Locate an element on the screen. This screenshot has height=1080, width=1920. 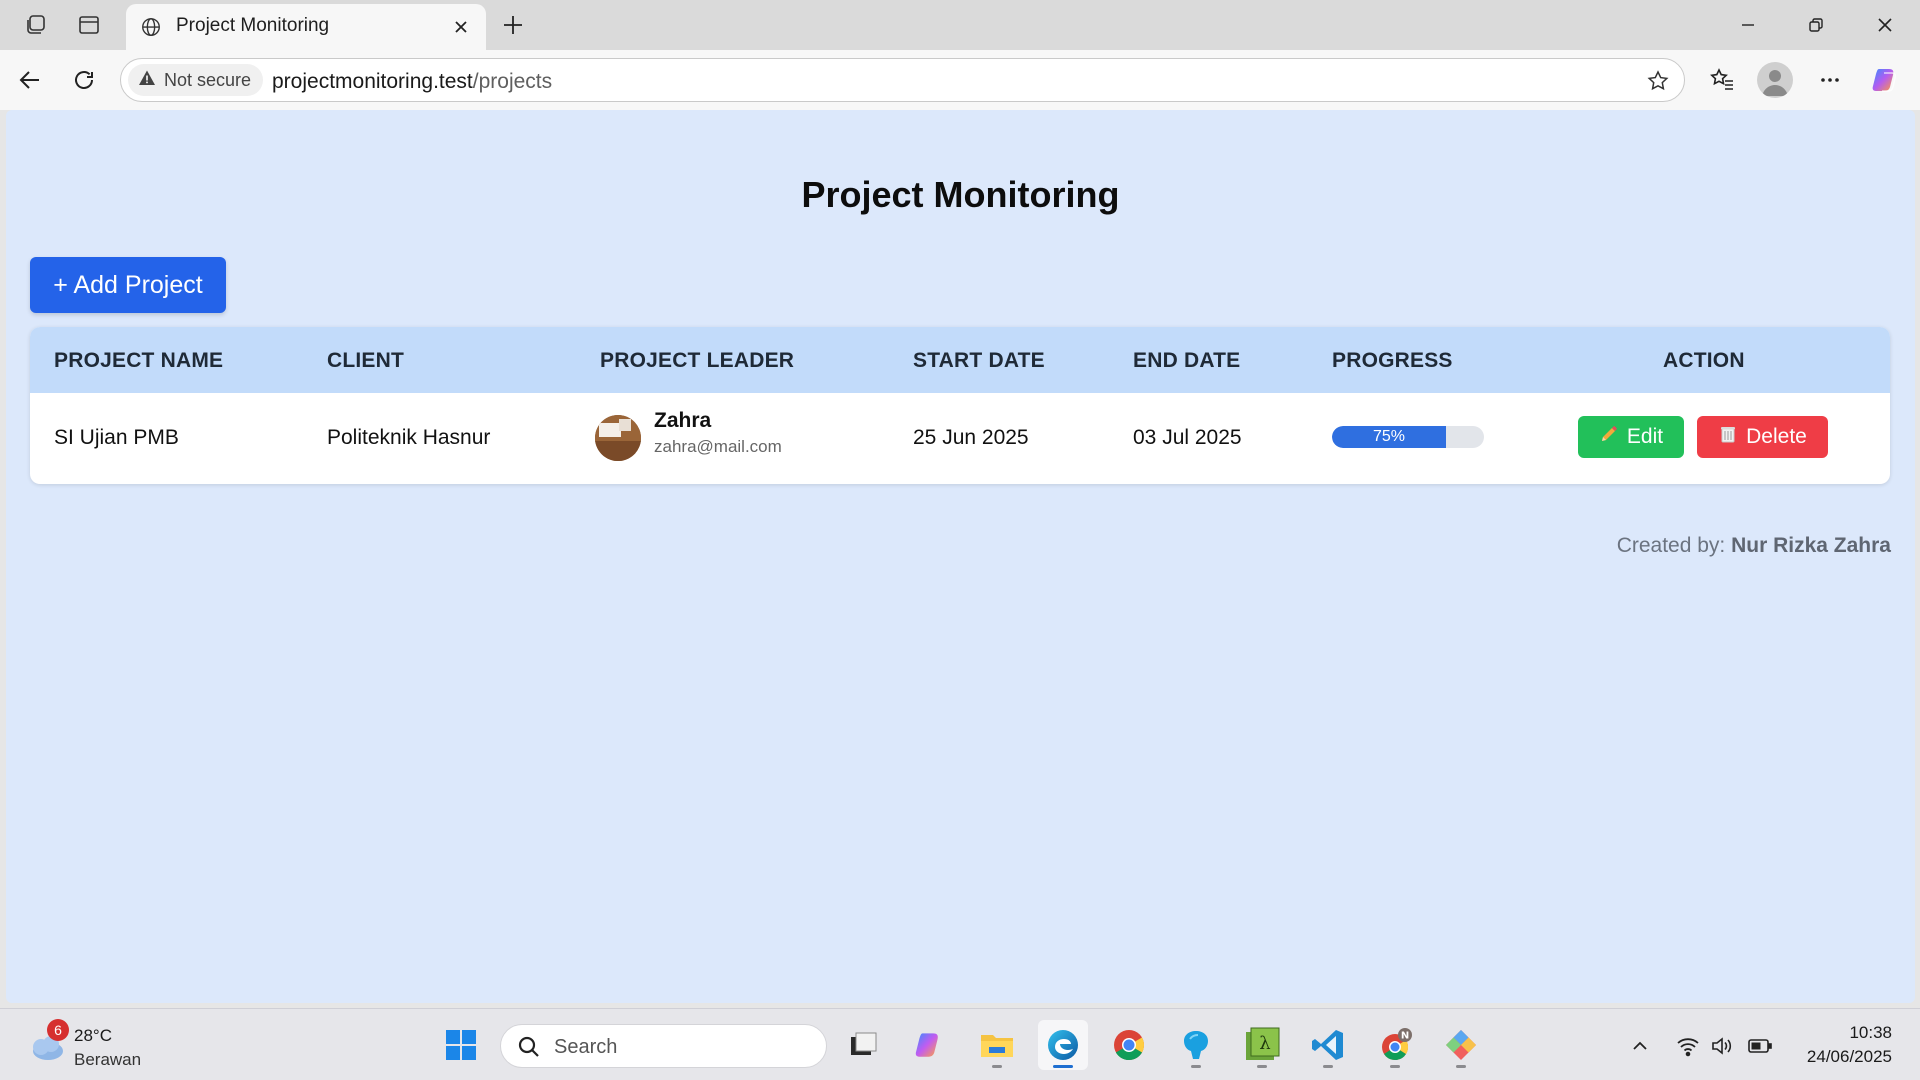
cell-start-date: 25 Jun 2025 is located at coordinates (971, 437).